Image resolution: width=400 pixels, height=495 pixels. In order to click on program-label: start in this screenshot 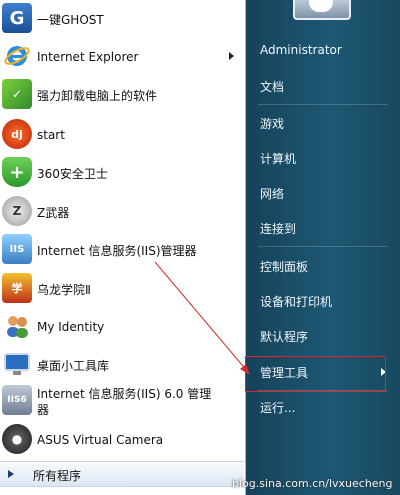, I will do `click(51, 135)`.